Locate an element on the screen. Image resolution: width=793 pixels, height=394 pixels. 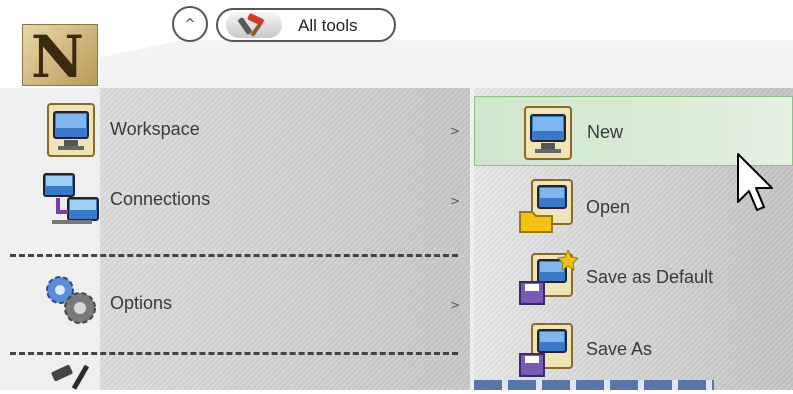
chevron-up-icon: ^ is located at coordinates (190, 24).